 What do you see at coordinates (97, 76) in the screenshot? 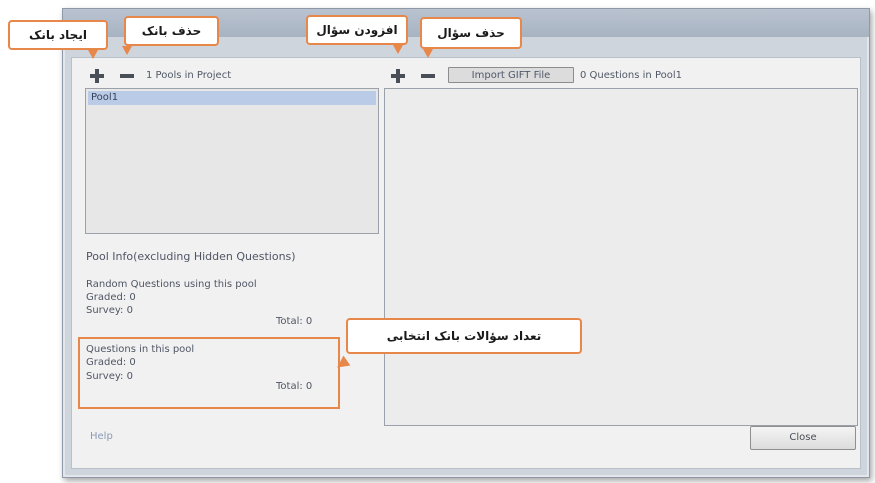
I see `add-pool-plus-icon` at bounding box center [97, 76].